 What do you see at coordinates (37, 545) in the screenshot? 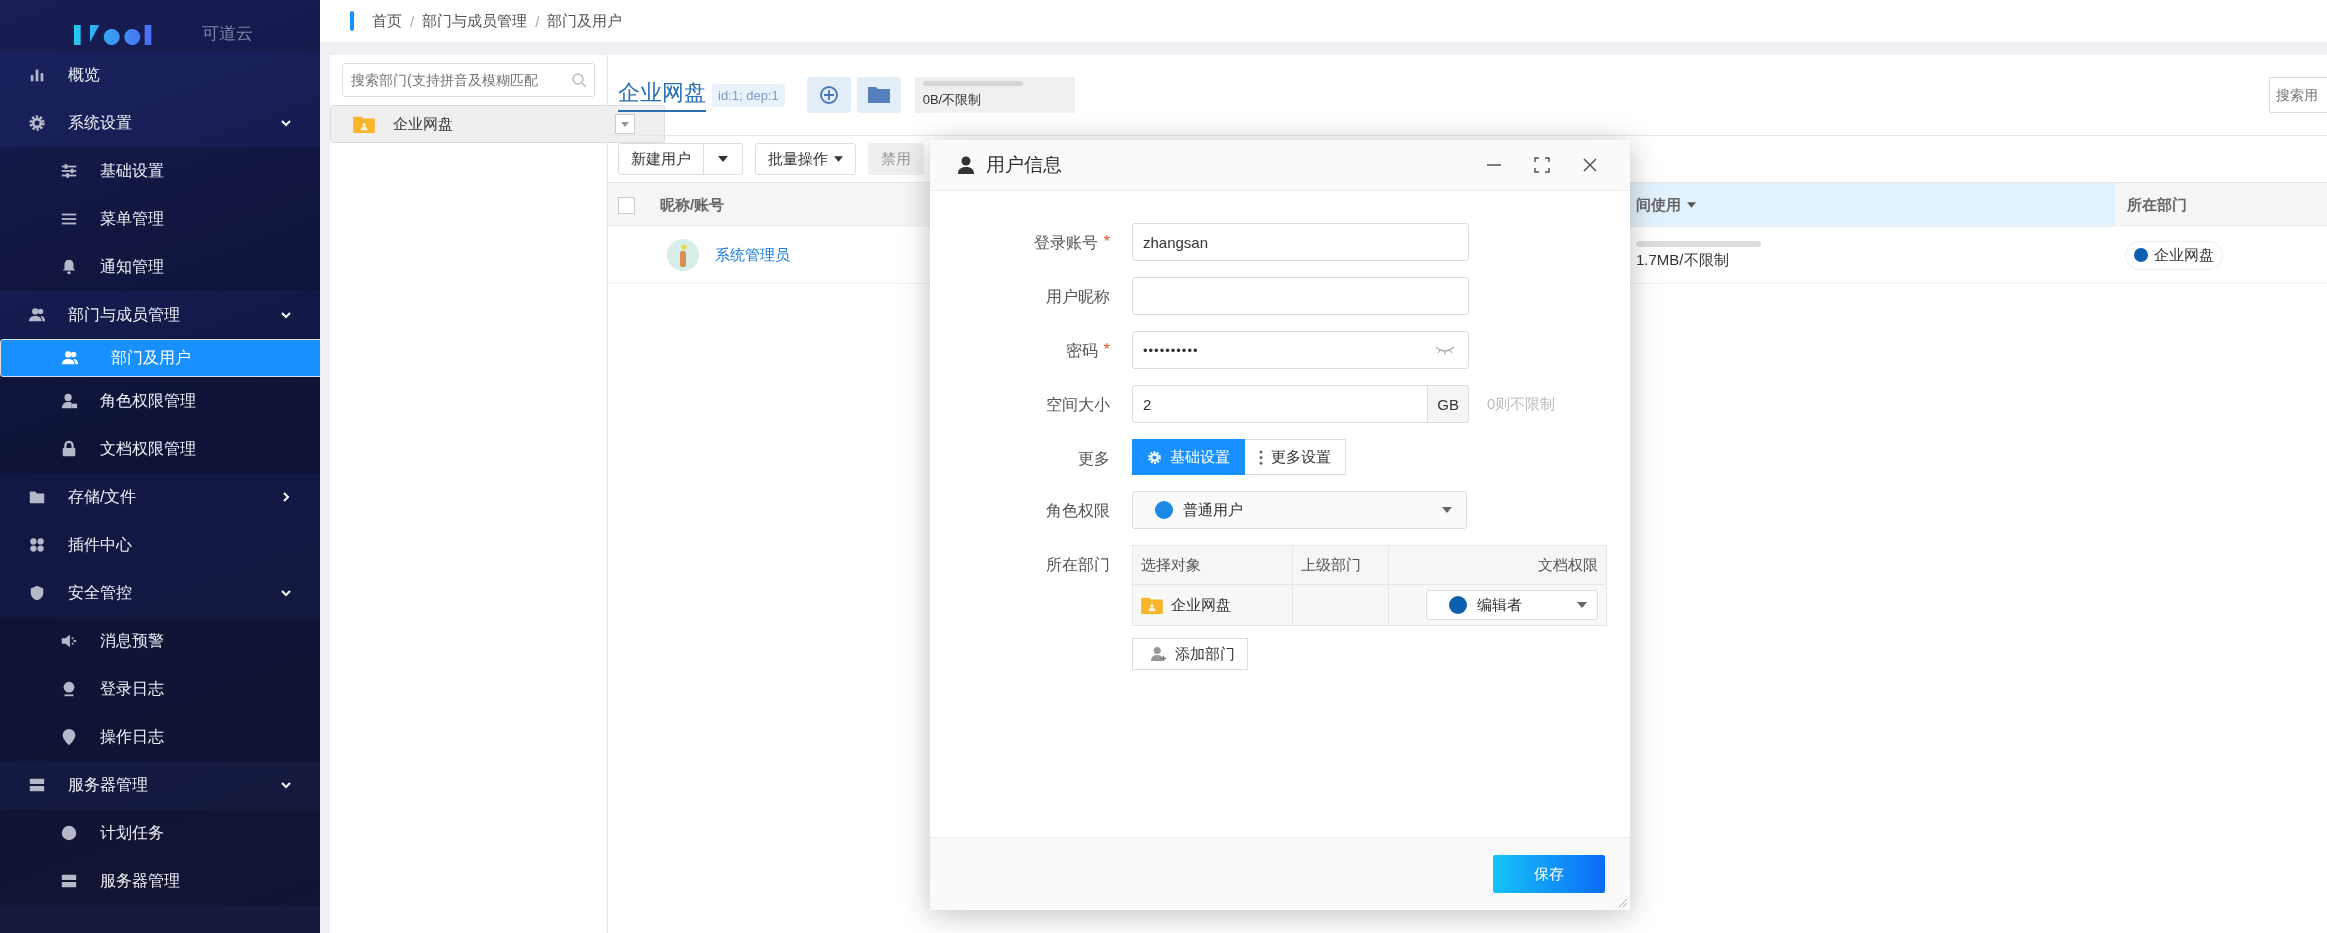
I see `apps-icon` at bounding box center [37, 545].